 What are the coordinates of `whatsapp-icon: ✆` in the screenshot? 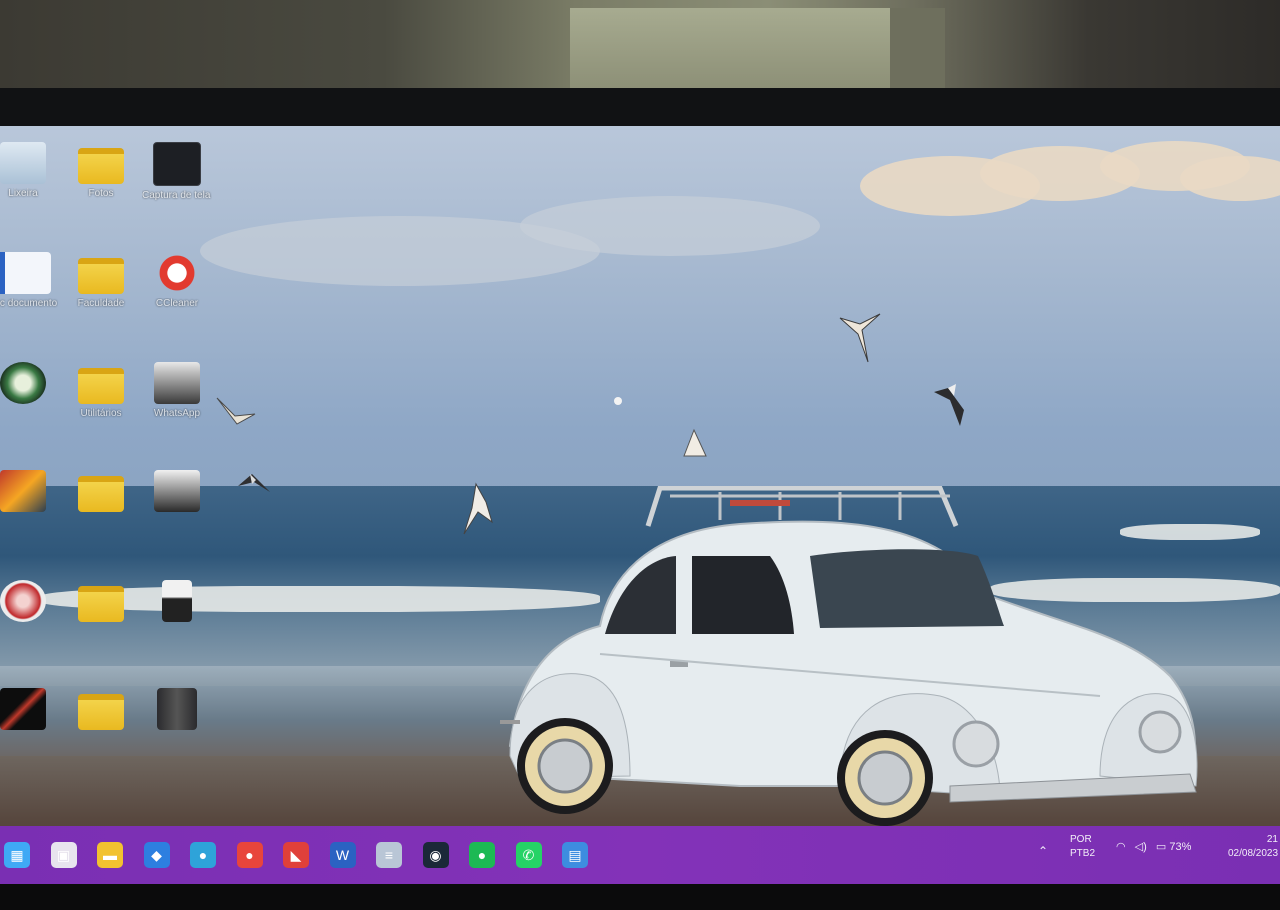 It's located at (528, 855).